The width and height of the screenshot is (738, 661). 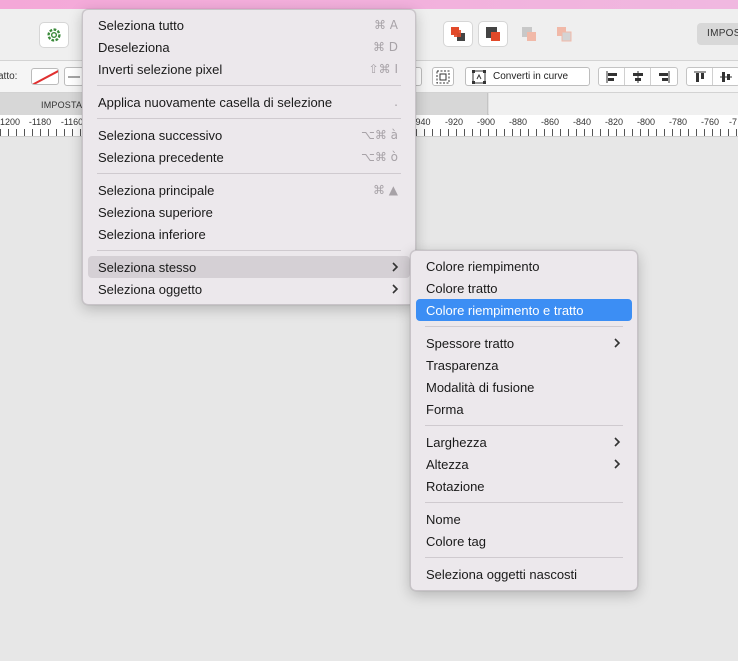 I want to click on menu-item-shortcut: ., so click(x=396, y=102).